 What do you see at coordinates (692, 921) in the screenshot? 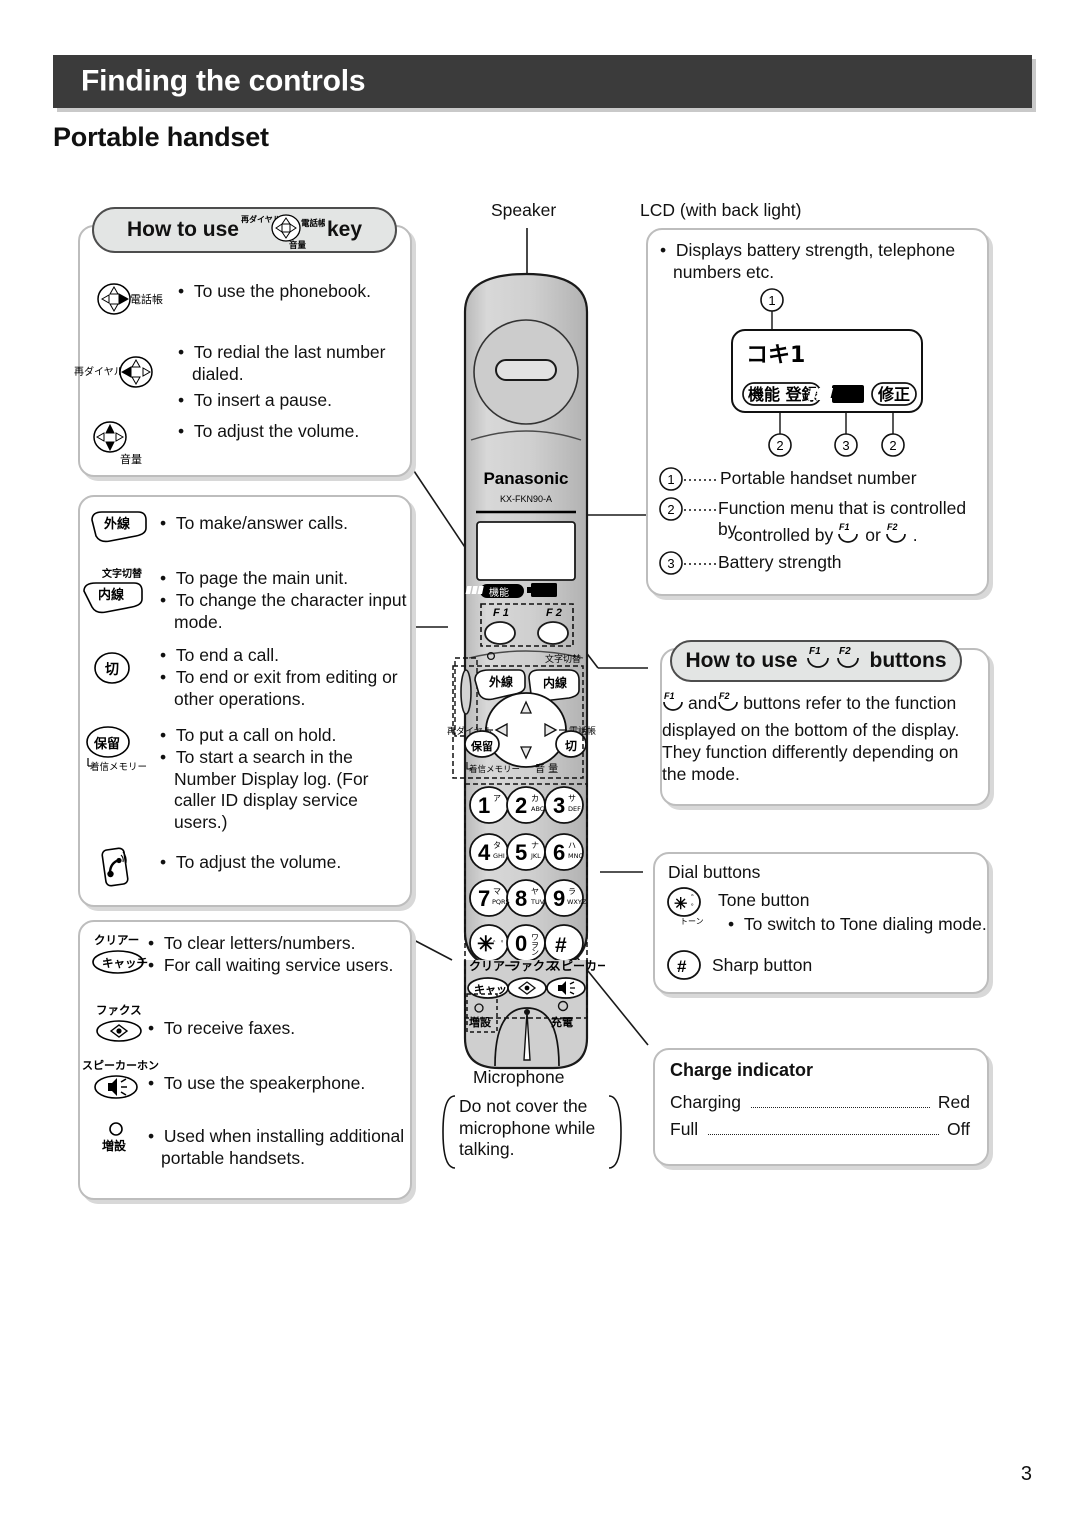
I see `svg-text: トーン` at bounding box center [692, 921].